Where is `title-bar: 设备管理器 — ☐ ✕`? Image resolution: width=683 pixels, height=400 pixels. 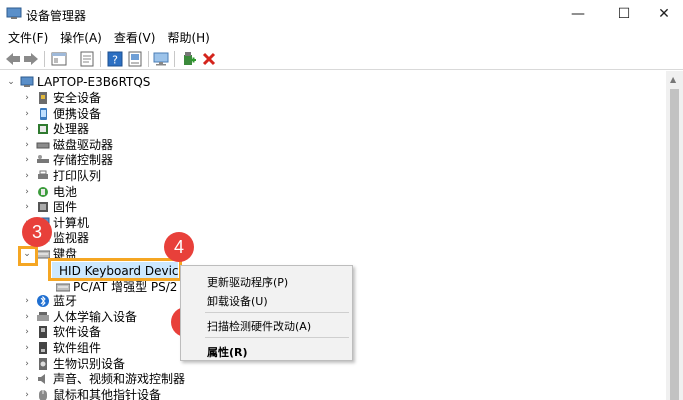
title-bar: 设备管理器 — ☐ ✕ is located at coordinates (341, 14).